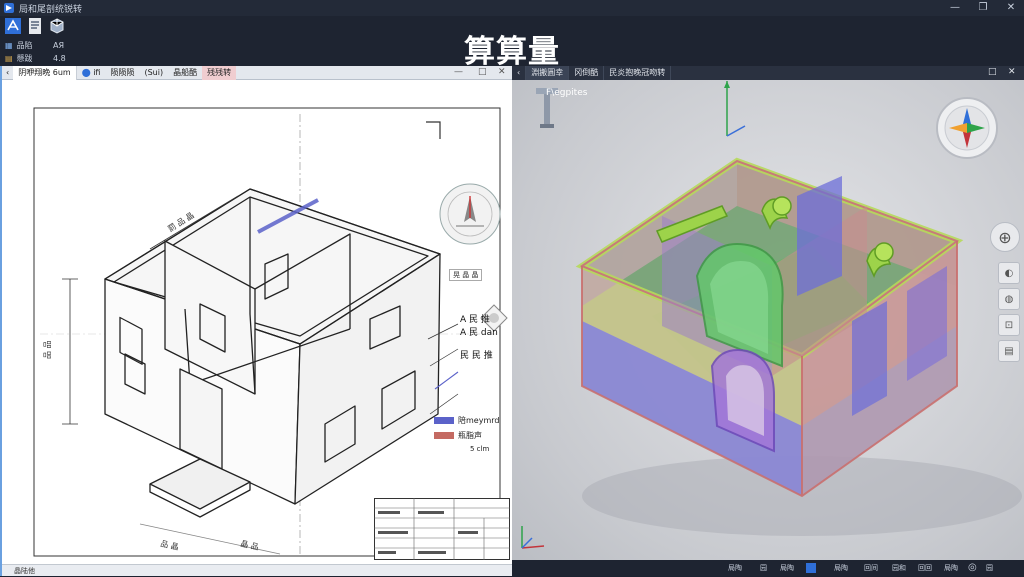 Image resolution: width=1024 pixels, height=577 pixels. What do you see at coordinates (458, 72) in the screenshot?
I see `blueprint-minimize-button: —` at bounding box center [458, 72].